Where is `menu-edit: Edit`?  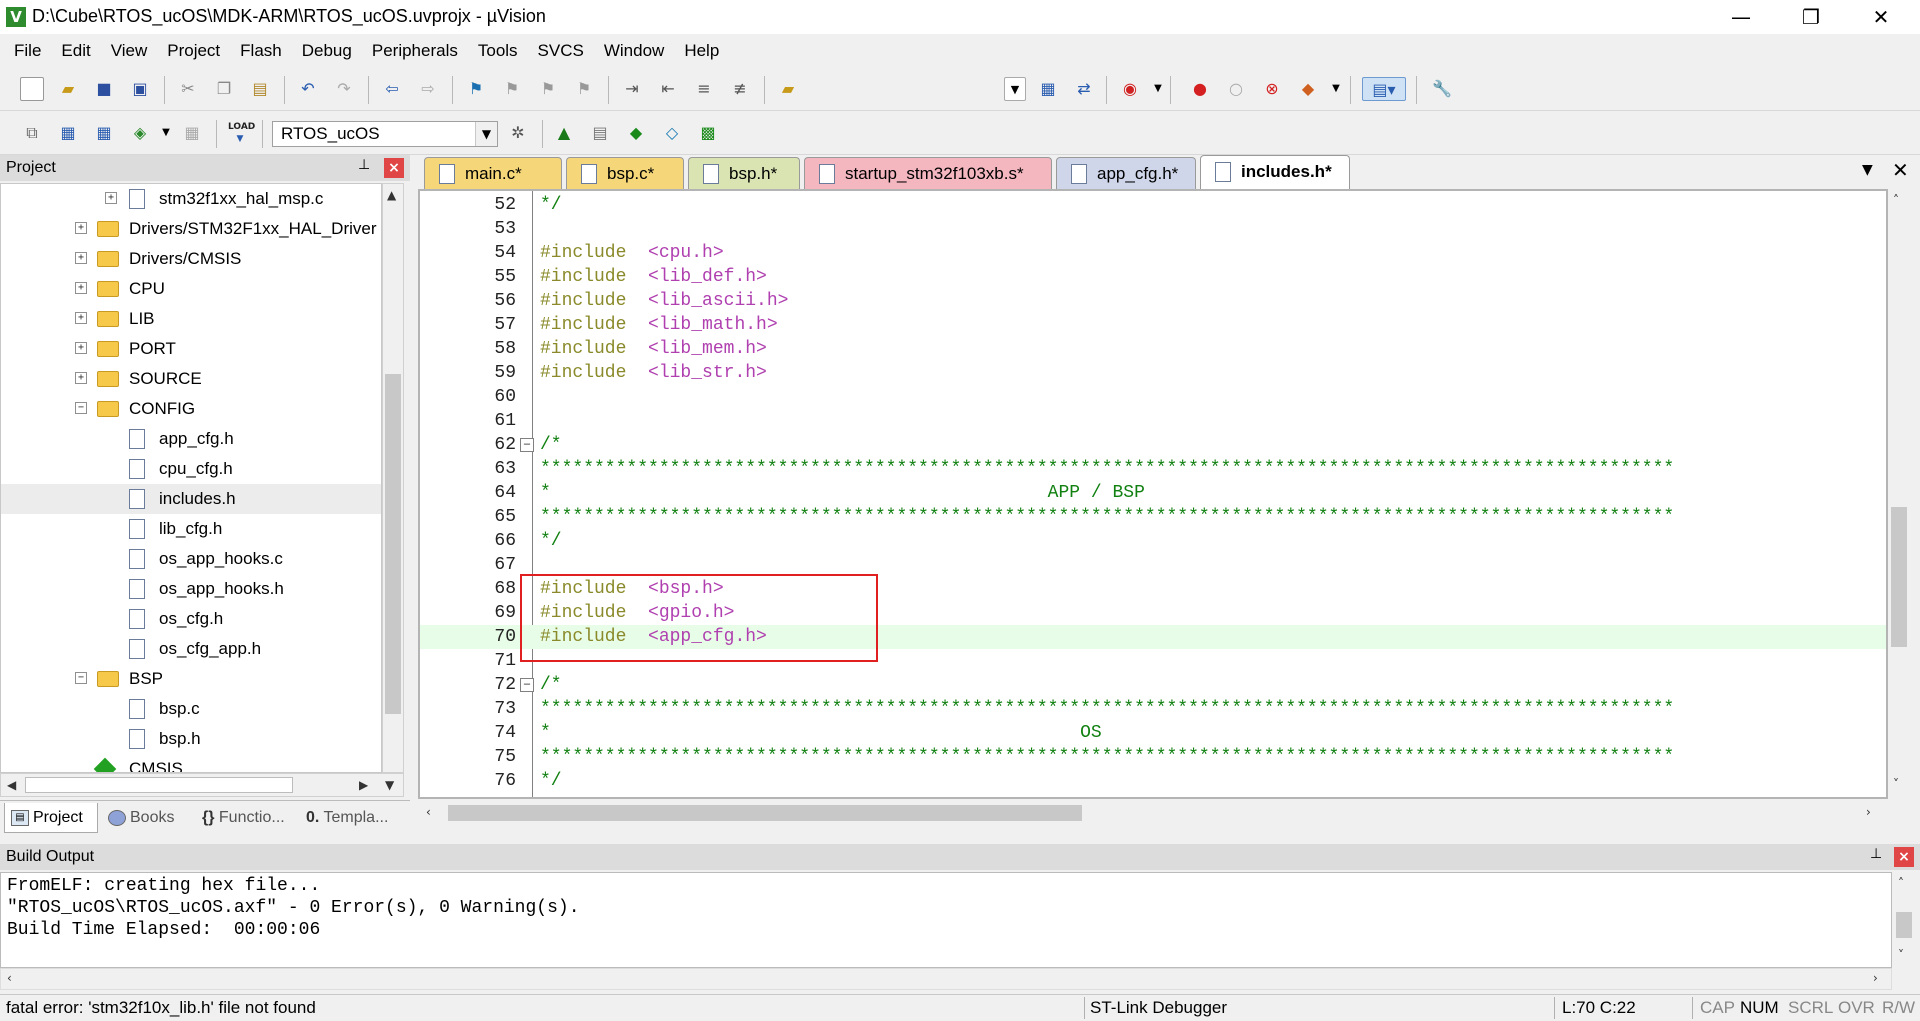
menu-edit: Edit is located at coordinates (75, 51).